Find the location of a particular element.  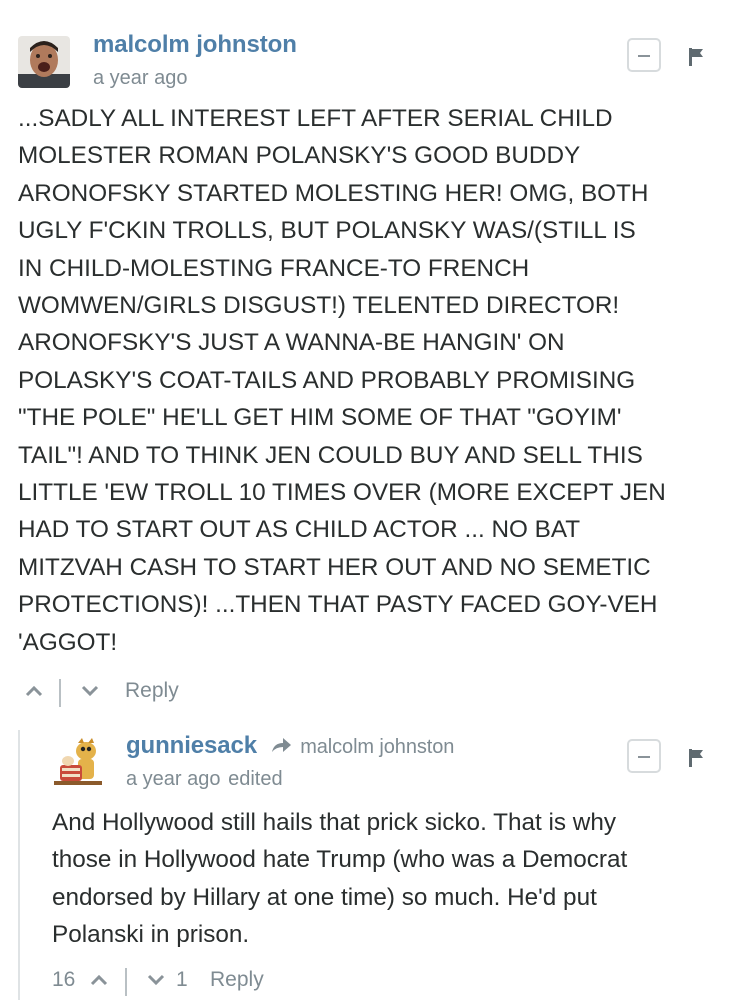

comment-meta: a year ago edited is located at coordinates (204, 779).